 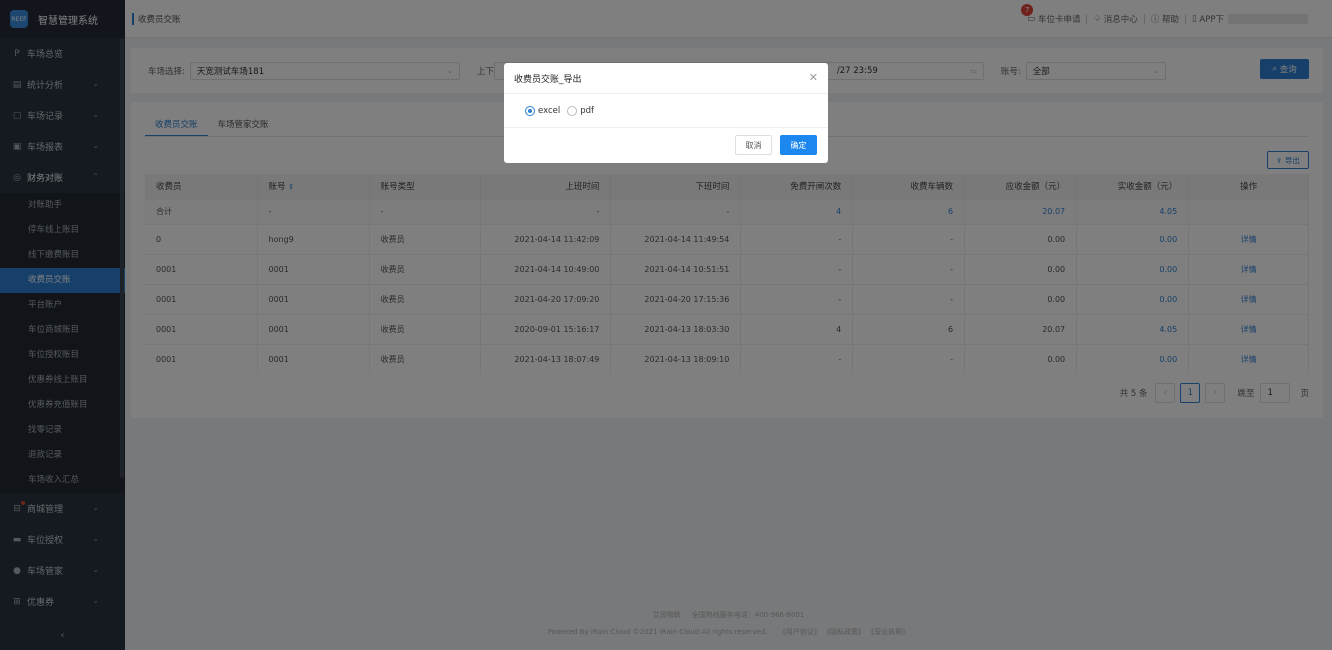 I want to click on dialog-footer: 取消 确定, so click(x=666, y=145).